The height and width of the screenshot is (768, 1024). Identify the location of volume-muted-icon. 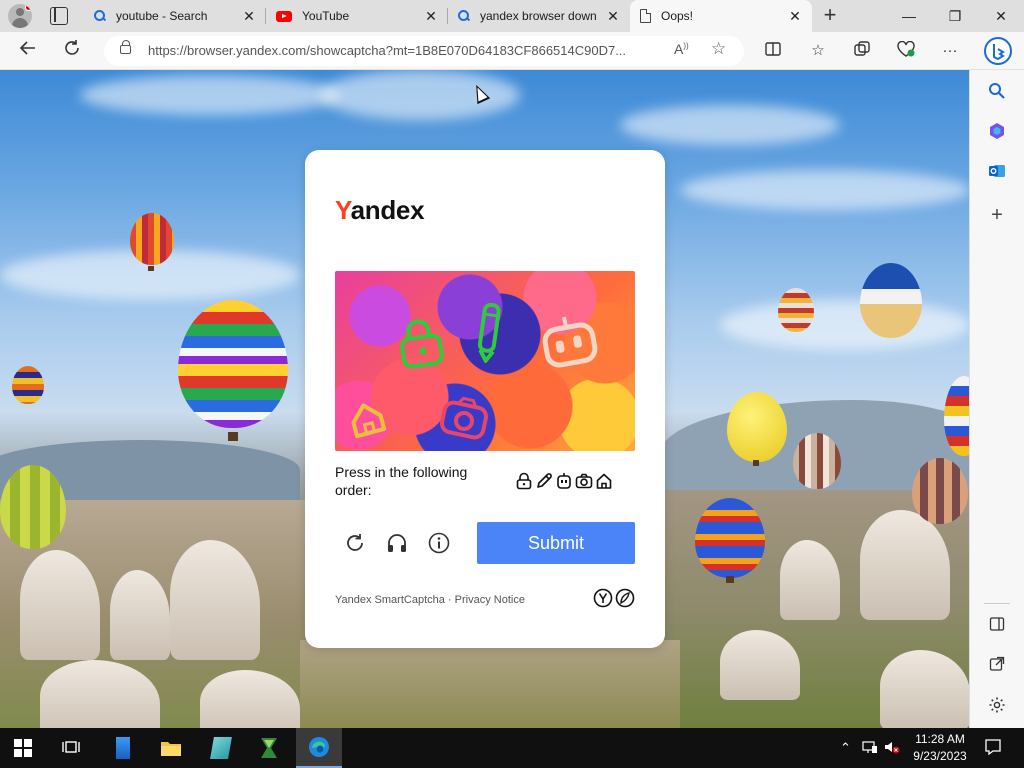
(892, 748).